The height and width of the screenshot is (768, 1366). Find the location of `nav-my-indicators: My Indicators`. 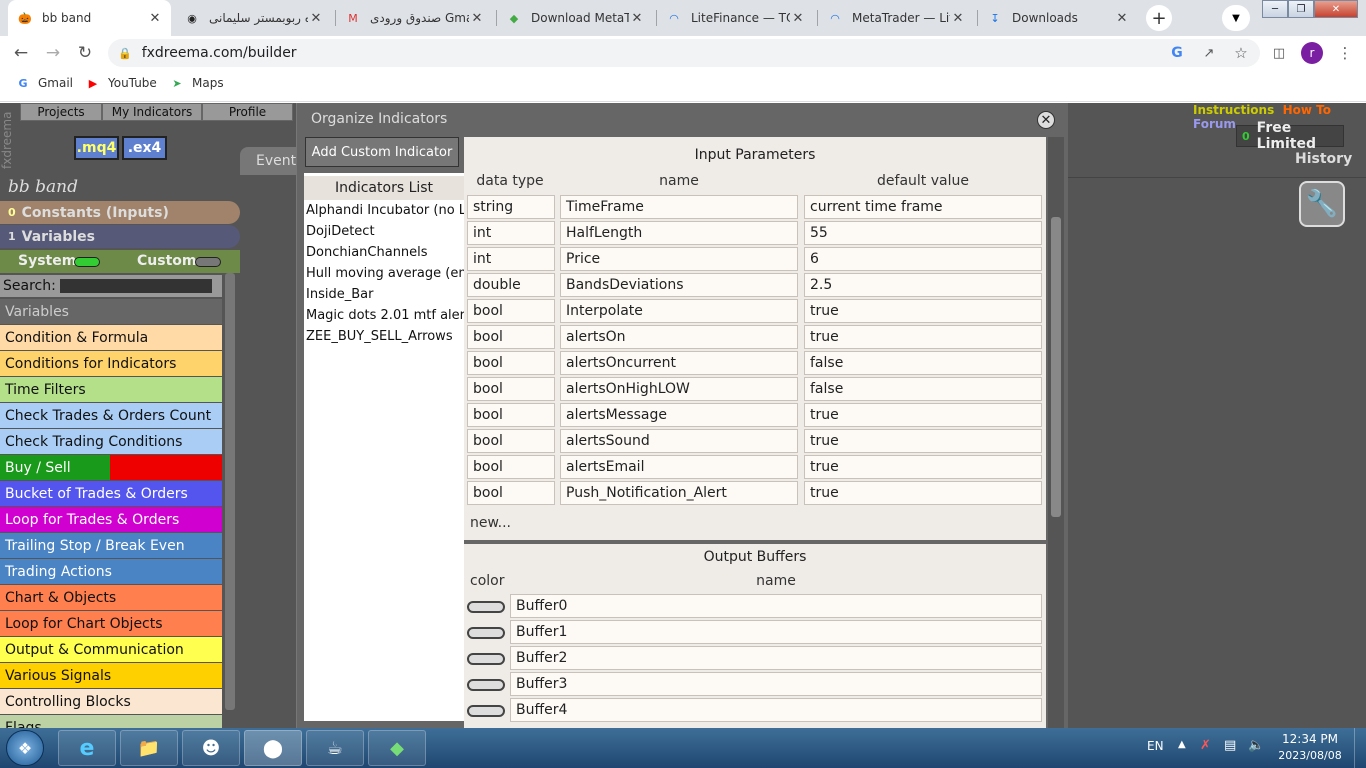

nav-my-indicators: My Indicators is located at coordinates (152, 112).